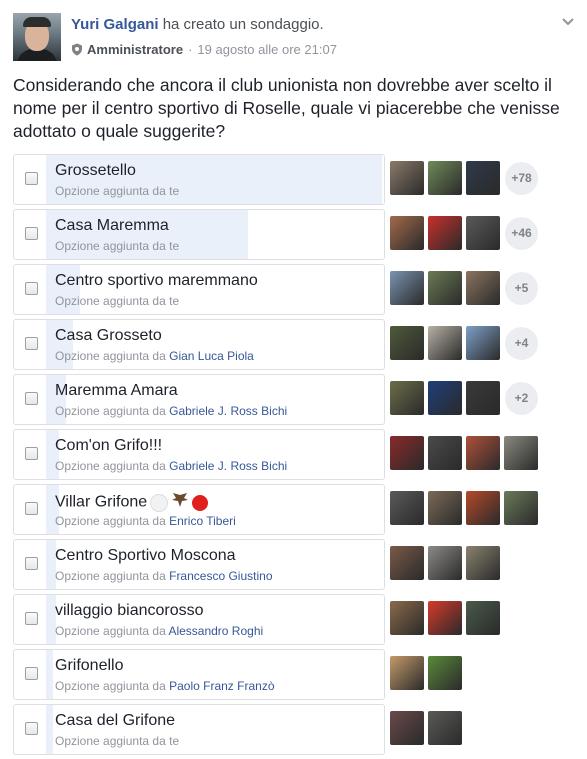  What do you see at coordinates (202, 521) in the screenshot?
I see `added-by-name: Enrico Tiberi` at bounding box center [202, 521].